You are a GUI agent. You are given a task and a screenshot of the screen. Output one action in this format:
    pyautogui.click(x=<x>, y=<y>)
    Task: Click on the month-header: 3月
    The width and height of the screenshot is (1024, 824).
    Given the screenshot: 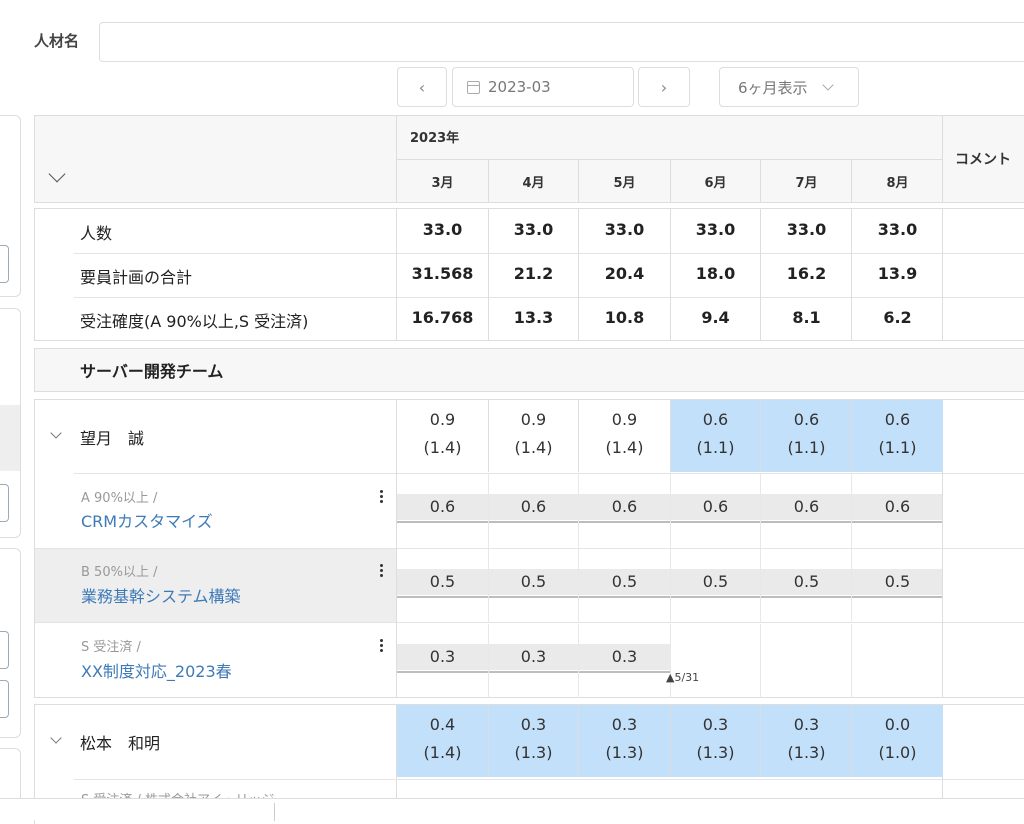 What is the action you would take?
    pyautogui.click(x=442, y=183)
    